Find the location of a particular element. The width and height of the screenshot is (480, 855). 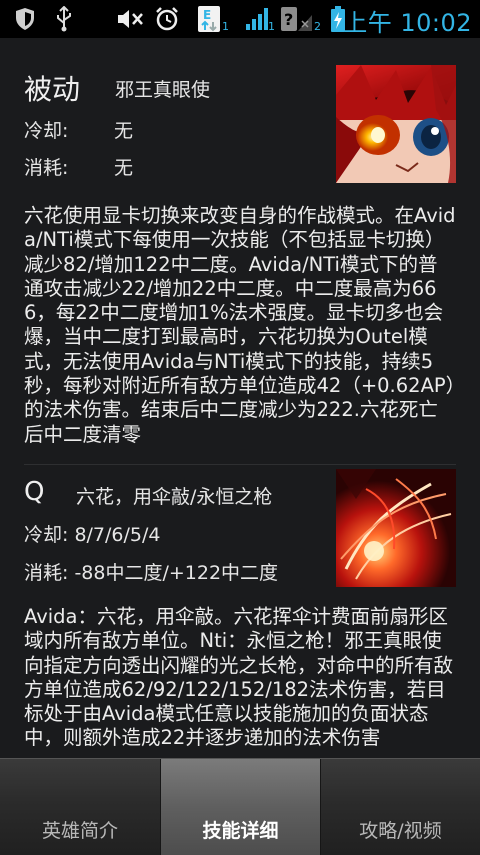

svg-text: E is located at coordinates (207, 15).